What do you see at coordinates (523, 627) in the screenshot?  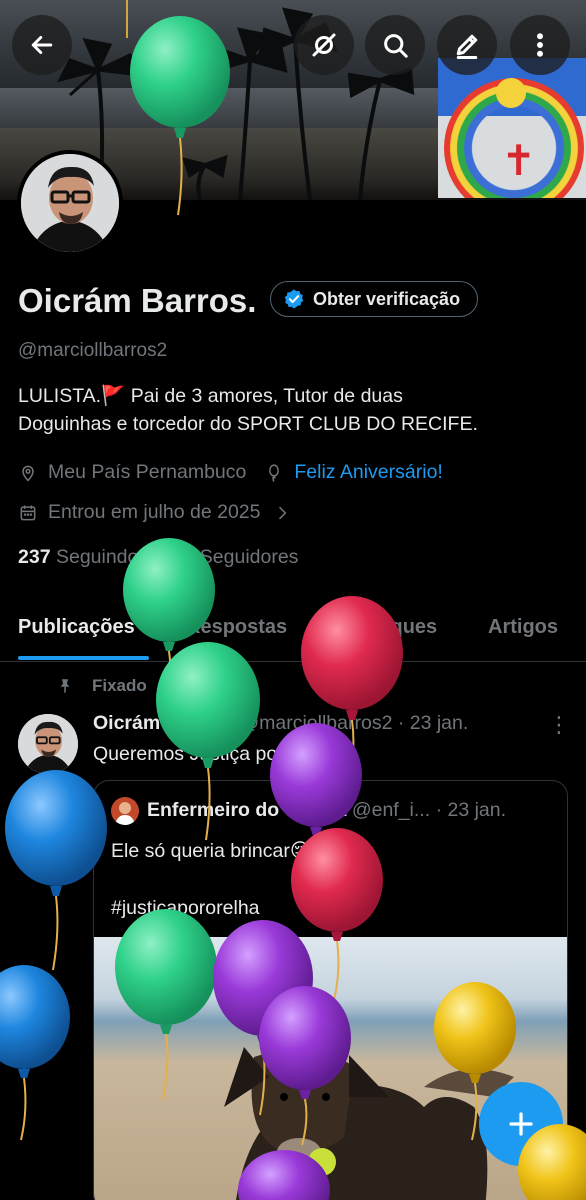 I see `tab-artigos: Artigos` at bounding box center [523, 627].